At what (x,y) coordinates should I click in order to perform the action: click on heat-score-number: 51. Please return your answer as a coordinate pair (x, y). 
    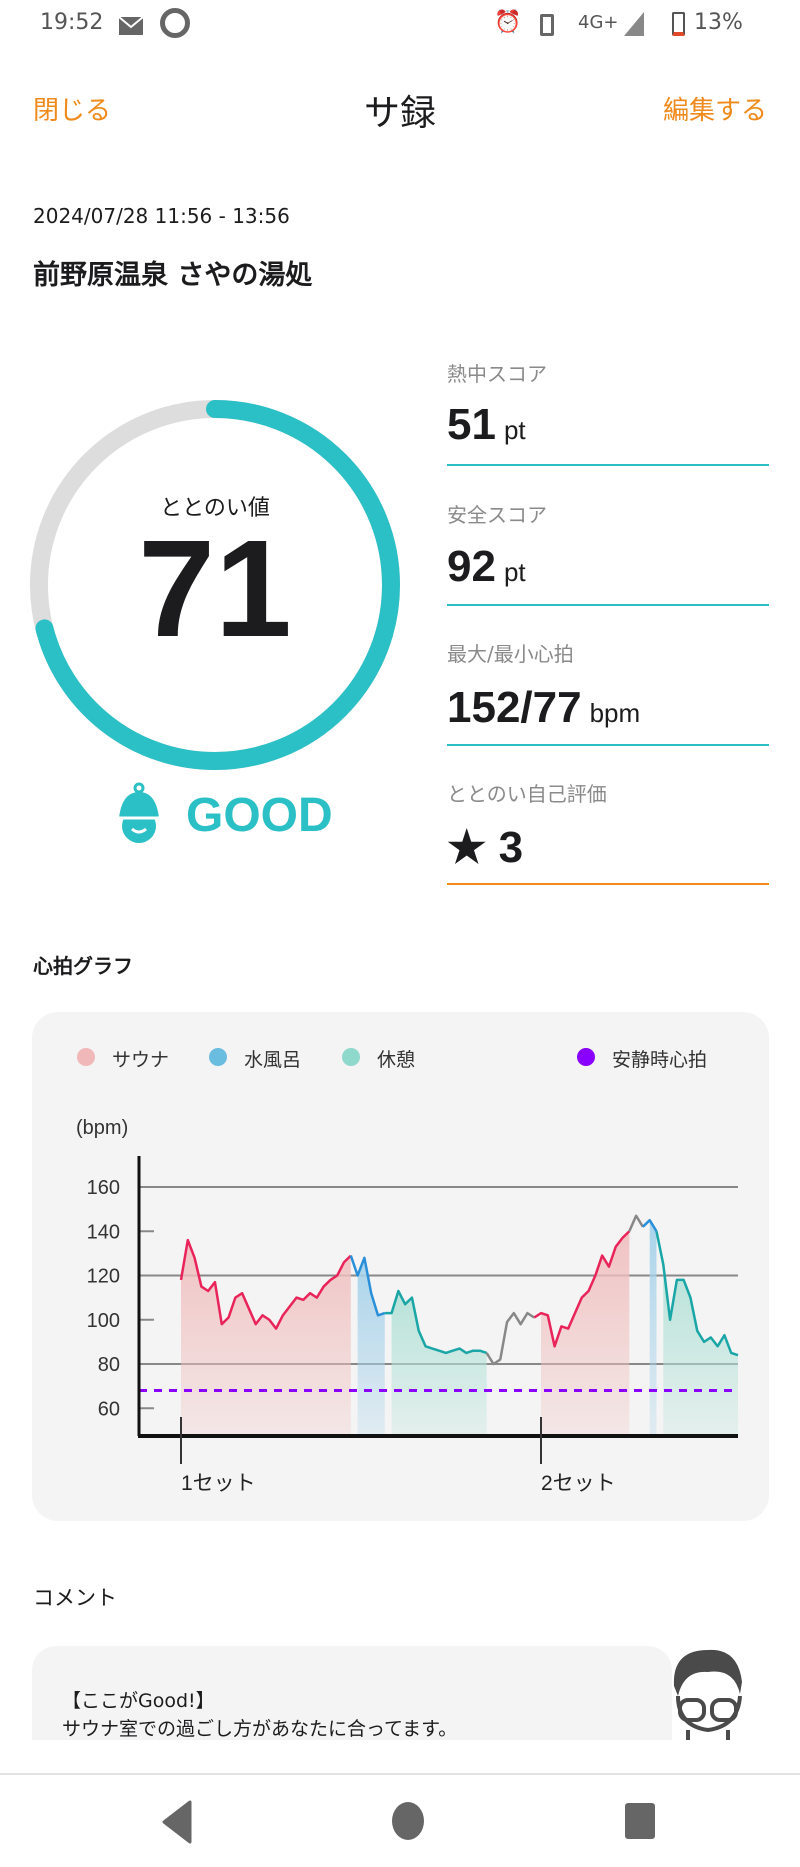
    Looking at the image, I should click on (471, 424).